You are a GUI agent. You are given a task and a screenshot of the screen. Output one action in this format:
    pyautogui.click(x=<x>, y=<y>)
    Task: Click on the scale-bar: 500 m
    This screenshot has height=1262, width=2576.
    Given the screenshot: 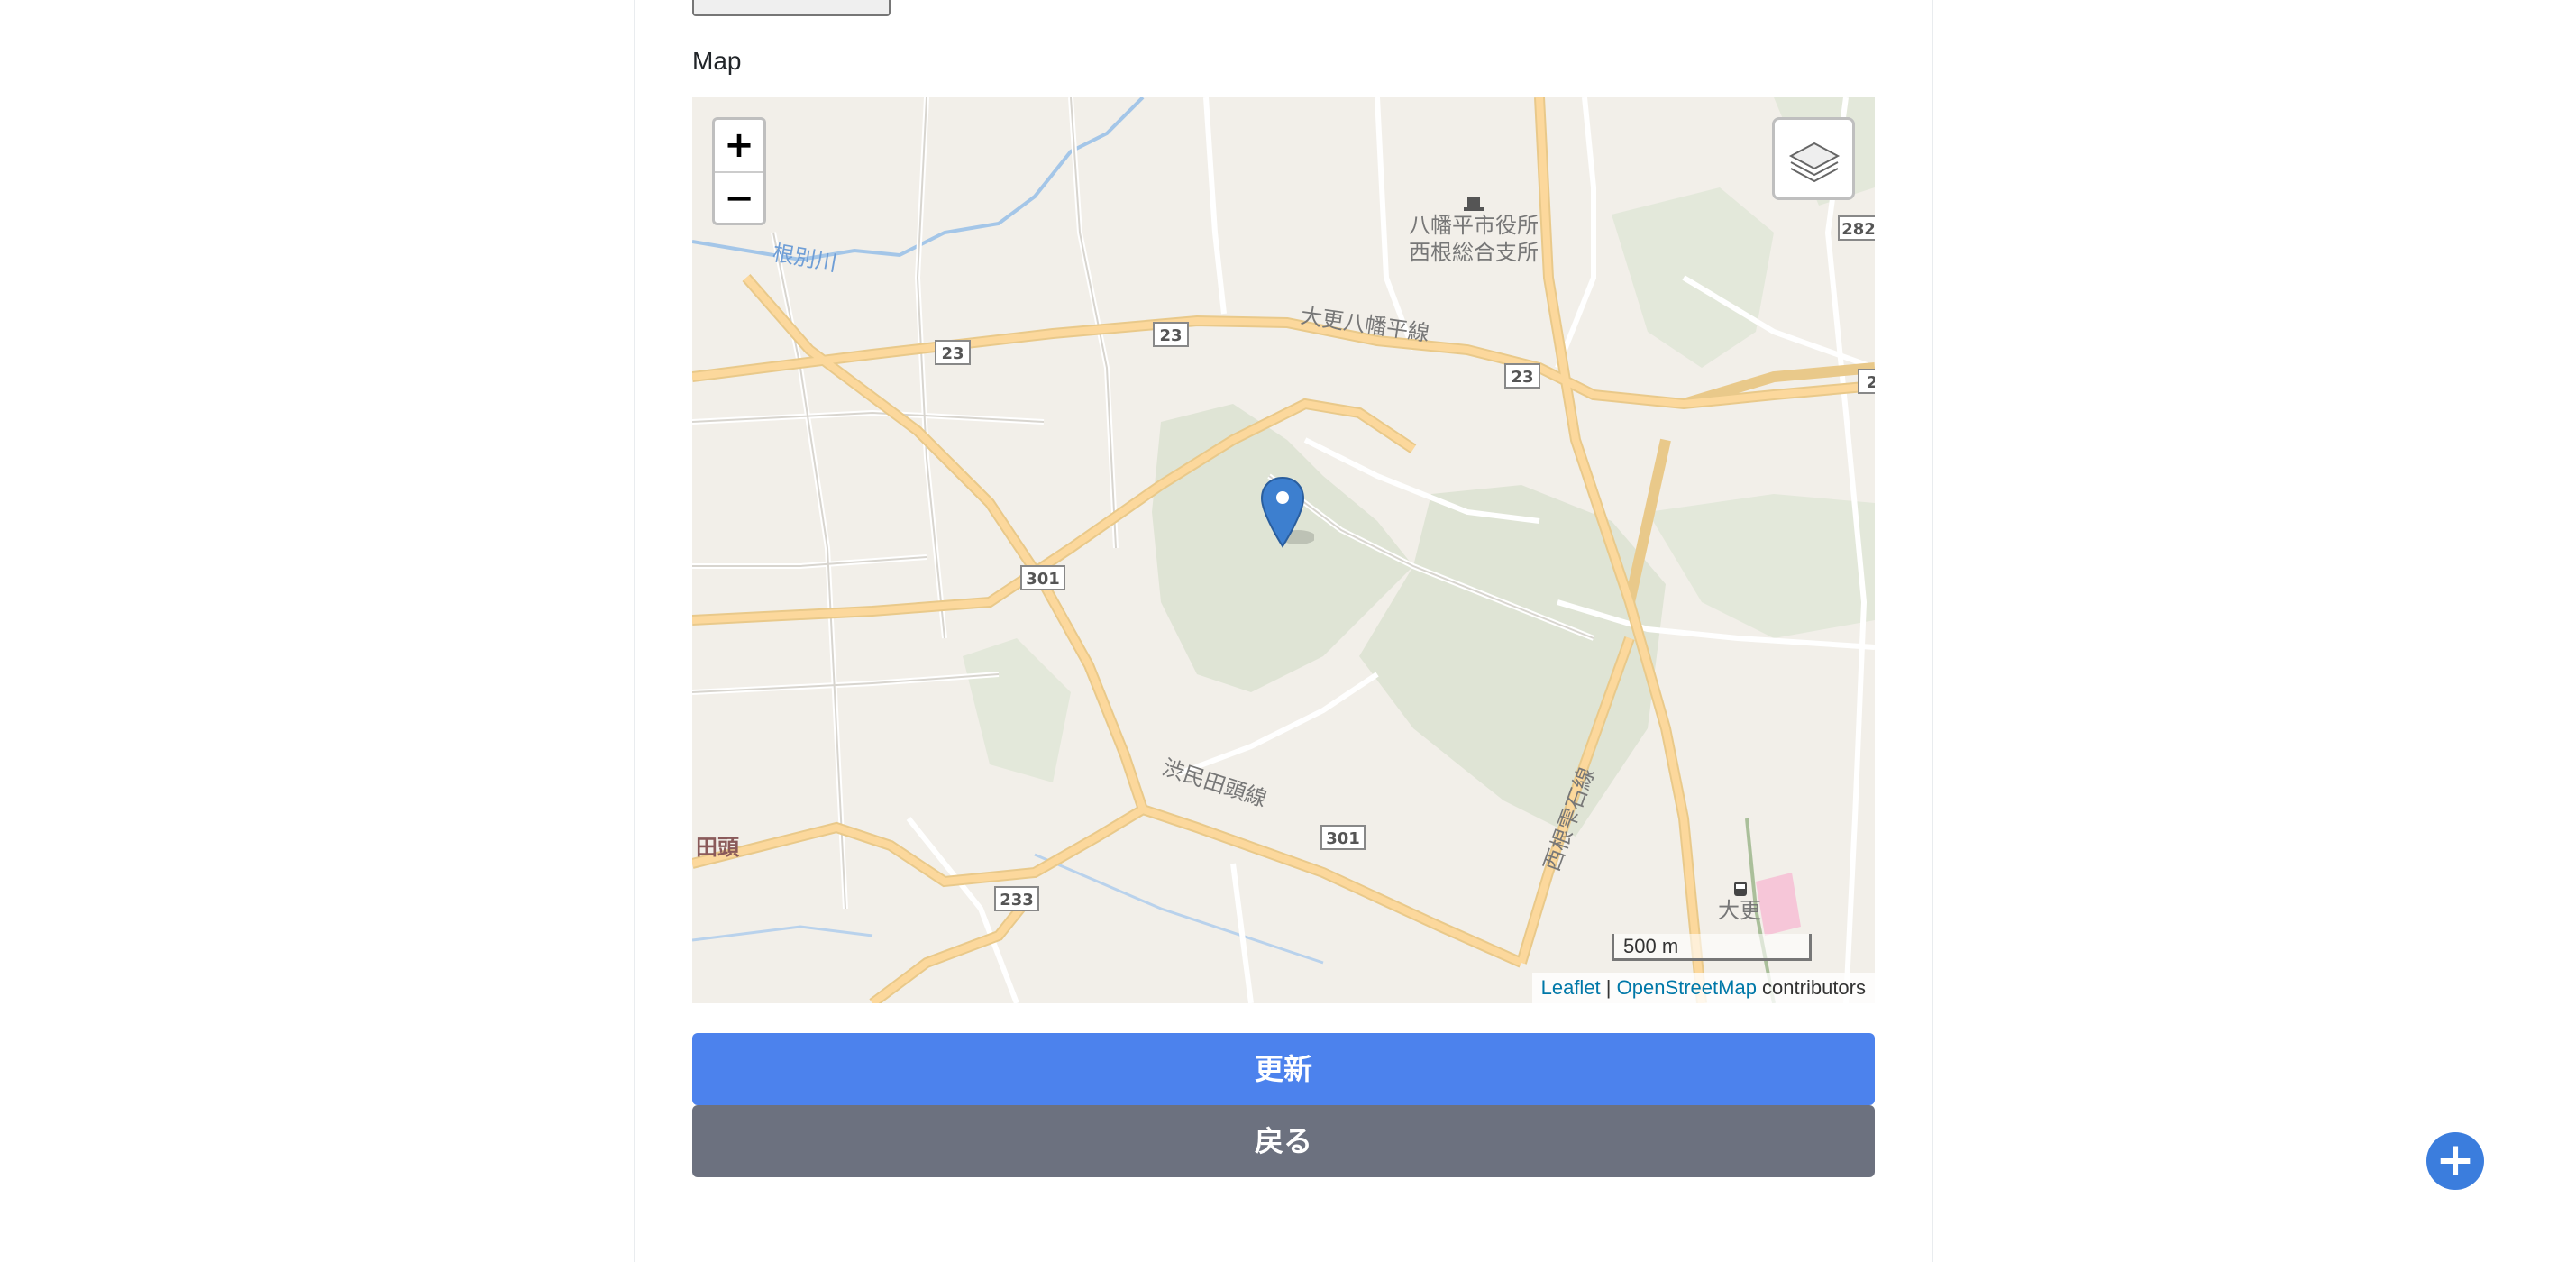 What is the action you would take?
    pyautogui.click(x=1712, y=948)
    